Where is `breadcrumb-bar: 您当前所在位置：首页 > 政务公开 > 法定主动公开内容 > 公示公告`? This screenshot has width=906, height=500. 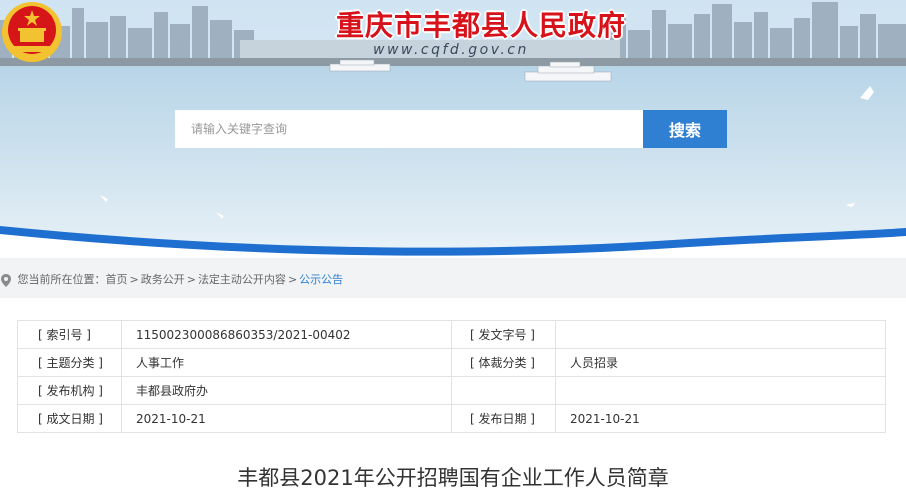
breadcrumb-bar: 您当前所在位置：首页 > 政务公开 > 法定主动公开内容 > 公示公告 is located at coordinates (453, 278).